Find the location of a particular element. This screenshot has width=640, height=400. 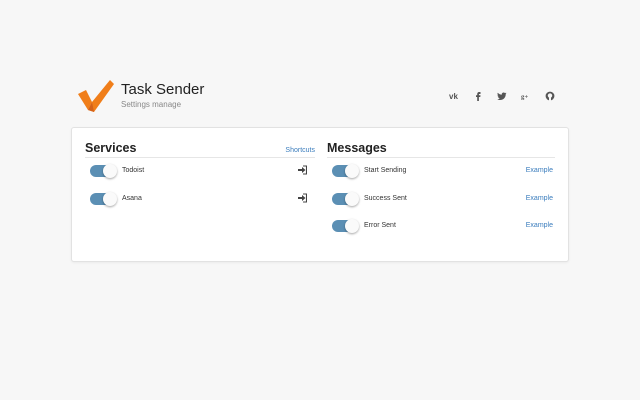

messages-panel: Messages is located at coordinates (441, 149).